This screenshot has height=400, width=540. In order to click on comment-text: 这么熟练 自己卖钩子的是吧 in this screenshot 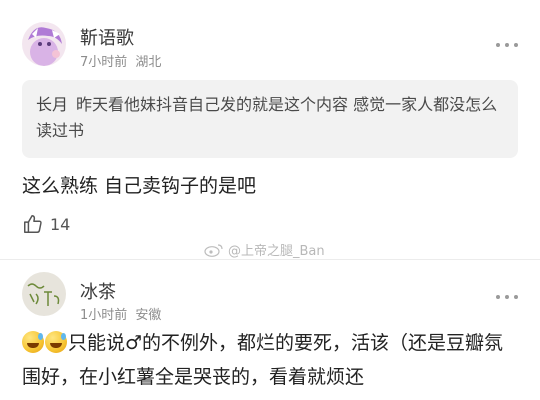, I will do `click(139, 186)`.